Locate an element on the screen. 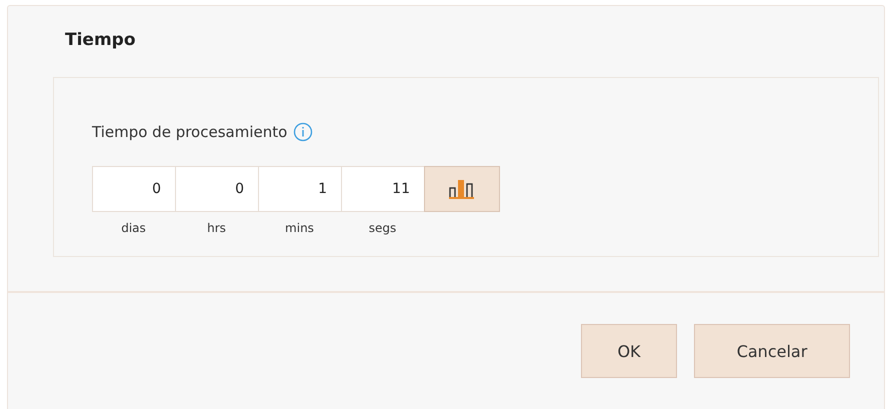  info-icon is located at coordinates (303, 132).